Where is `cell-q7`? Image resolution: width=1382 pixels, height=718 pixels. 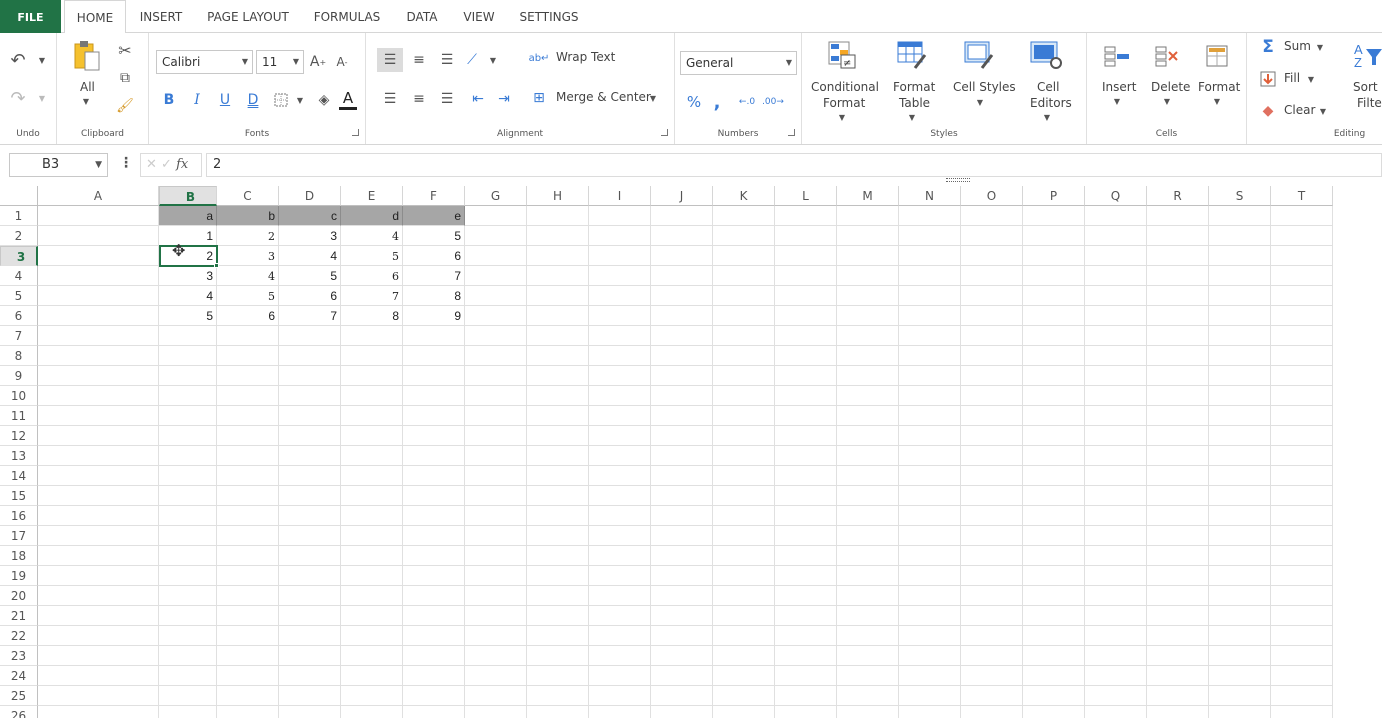 cell-q7 is located at coordinates (1116, 336).